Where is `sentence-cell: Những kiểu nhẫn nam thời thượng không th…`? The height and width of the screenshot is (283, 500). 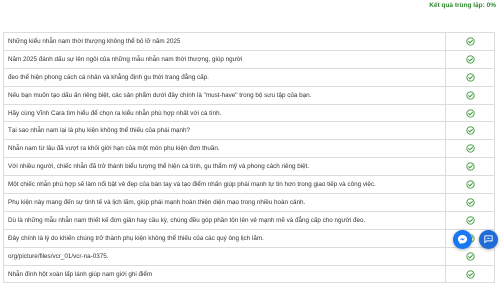
sentence-cell: Những kiểu nhẫn nam thời thượng không th… is located at coordinates (224, 41).